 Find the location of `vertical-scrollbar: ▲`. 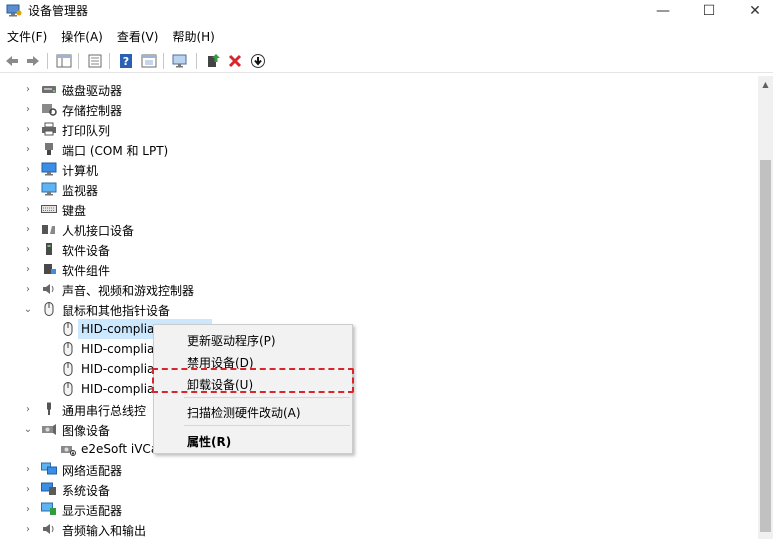

vertical-scrollbar: ▲ is located at coordinates (765, 307).